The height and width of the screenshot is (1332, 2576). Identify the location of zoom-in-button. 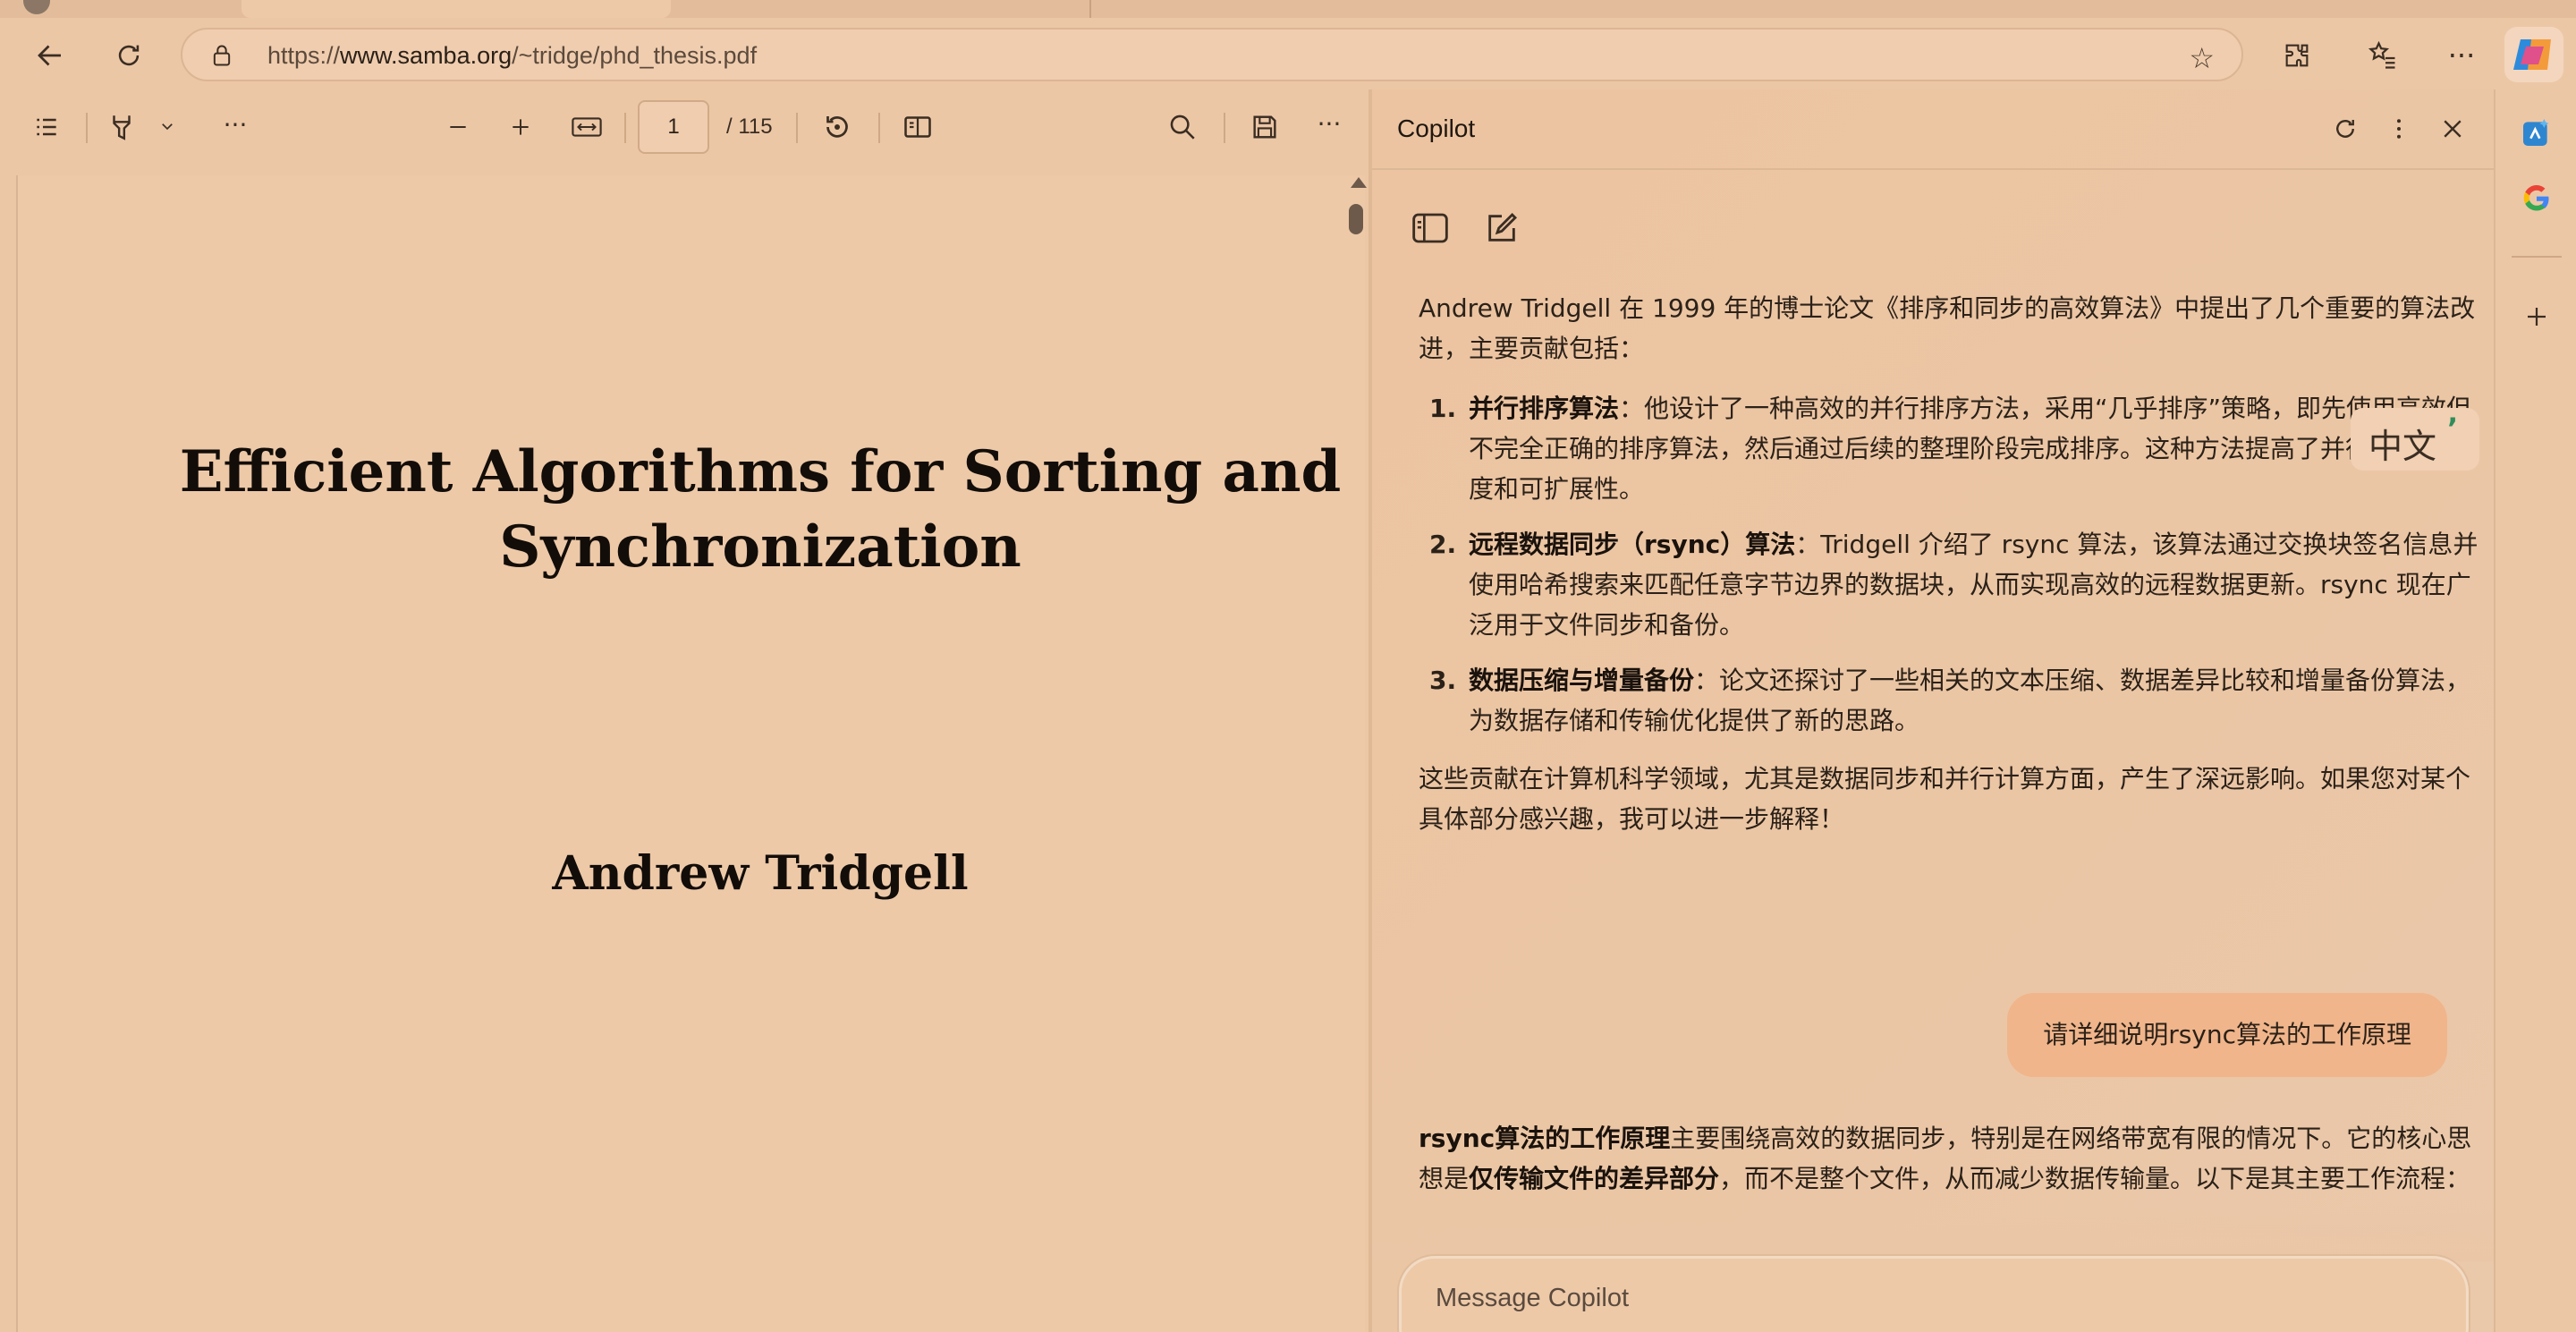
(520, 127).